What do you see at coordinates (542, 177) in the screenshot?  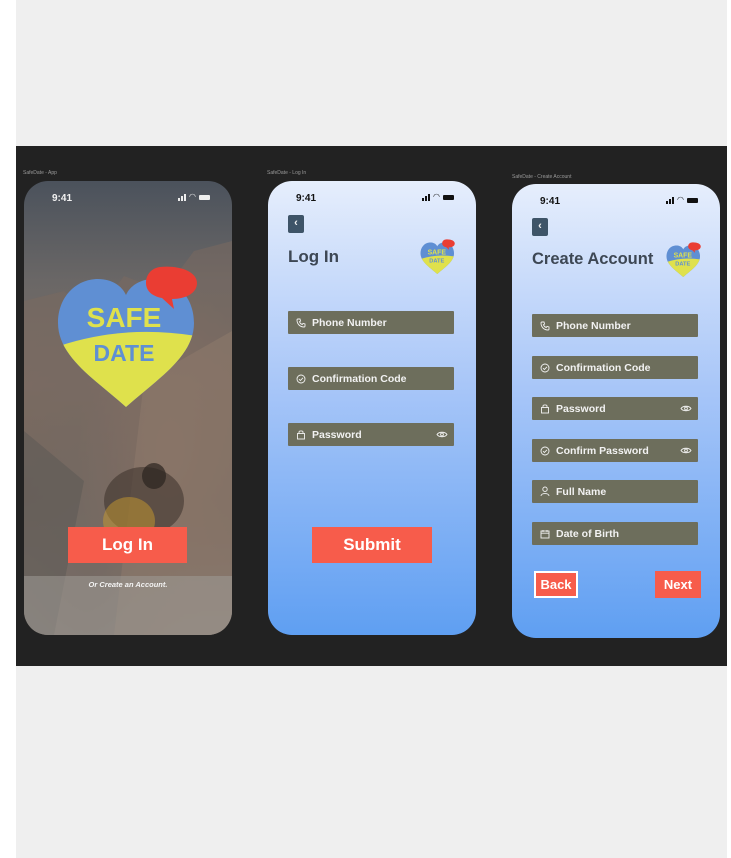 I see `frame-label-create-account: SafeDate - Create Account` at bounding box center [542, 177].